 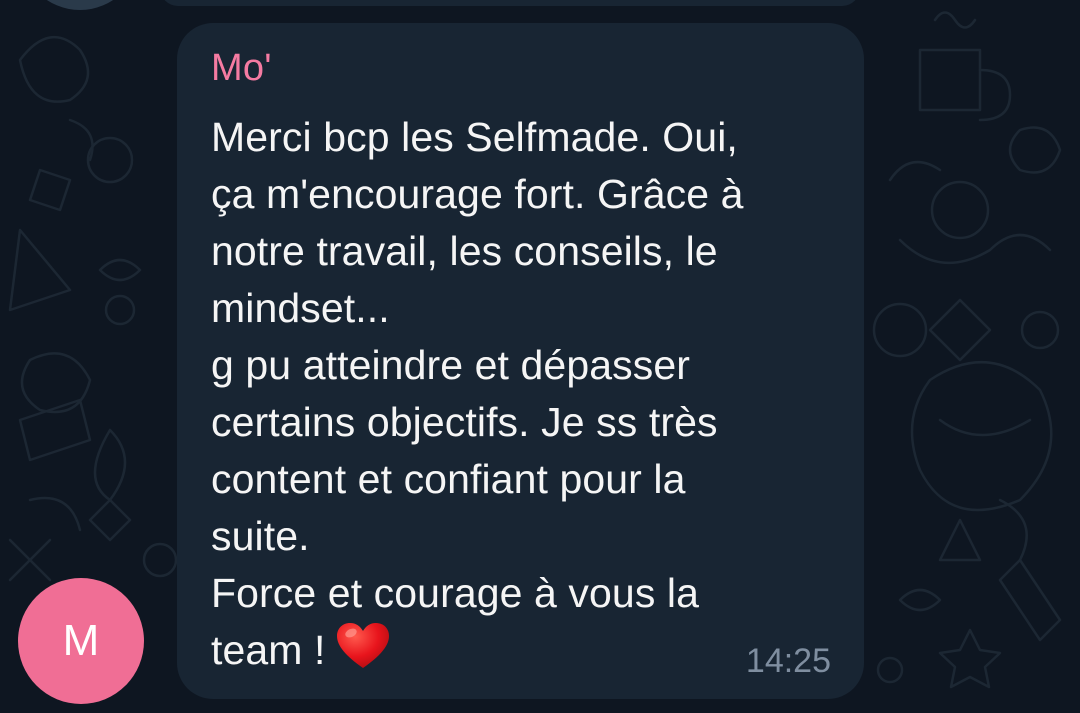 I want to click on red-heart-icon, so click(x=363, y=653).